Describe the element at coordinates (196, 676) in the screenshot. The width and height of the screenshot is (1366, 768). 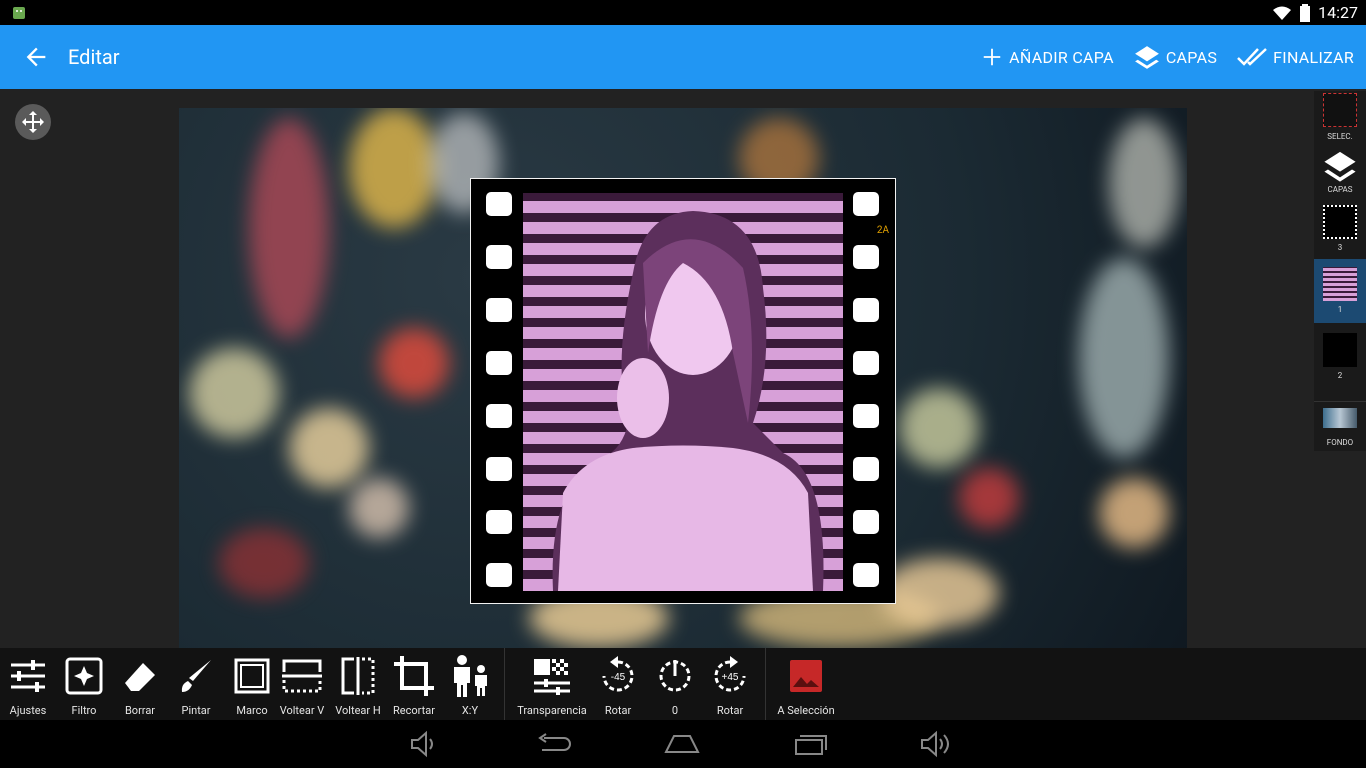
I see `brush-icon` at that location.